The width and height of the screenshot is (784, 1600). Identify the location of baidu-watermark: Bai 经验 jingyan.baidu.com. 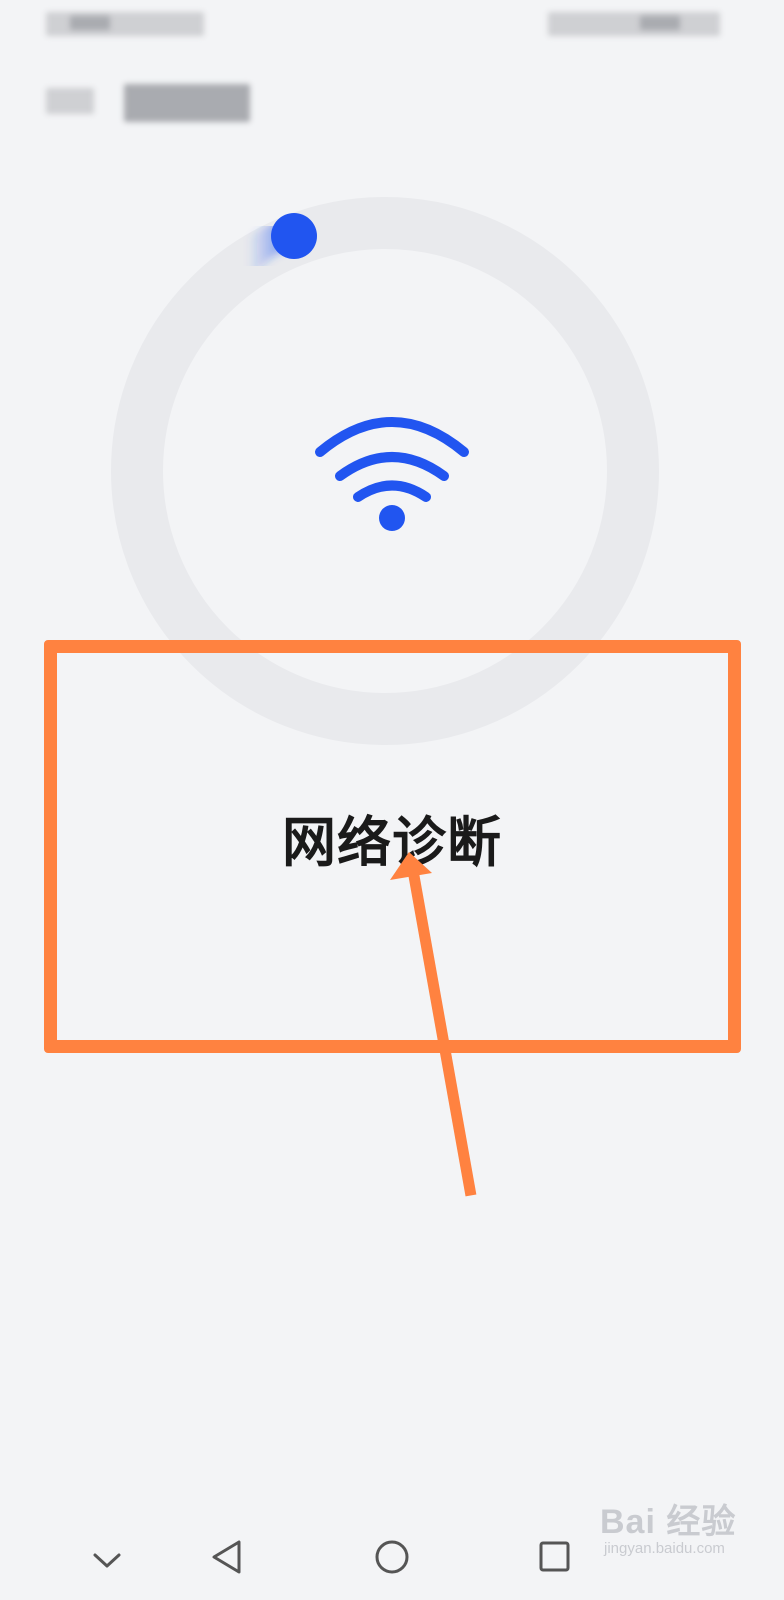
(690, 1535).